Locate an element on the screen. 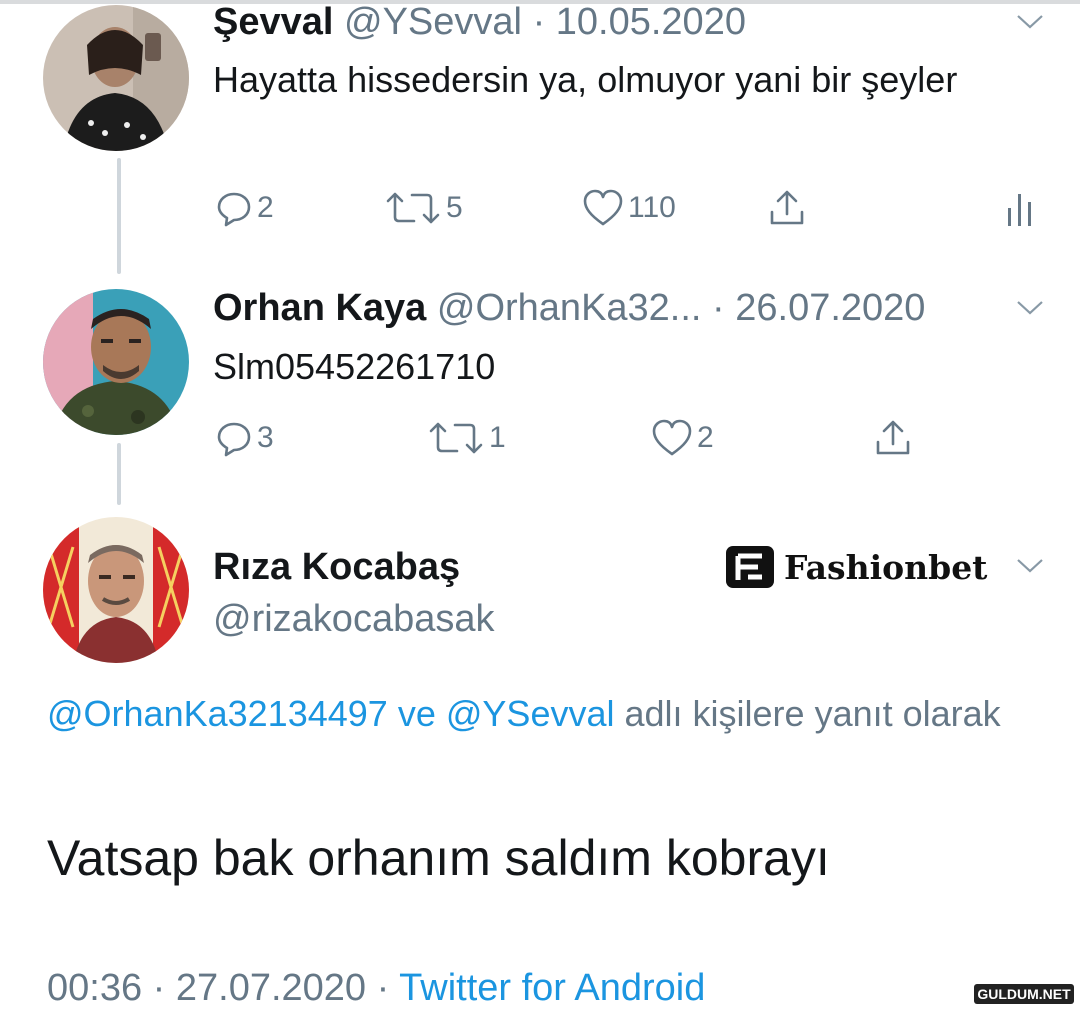 Image resolution: width=1080 pixels, height=1010 pixels. watermark: GULDUM.NET is located at coordinates (1024, 994).